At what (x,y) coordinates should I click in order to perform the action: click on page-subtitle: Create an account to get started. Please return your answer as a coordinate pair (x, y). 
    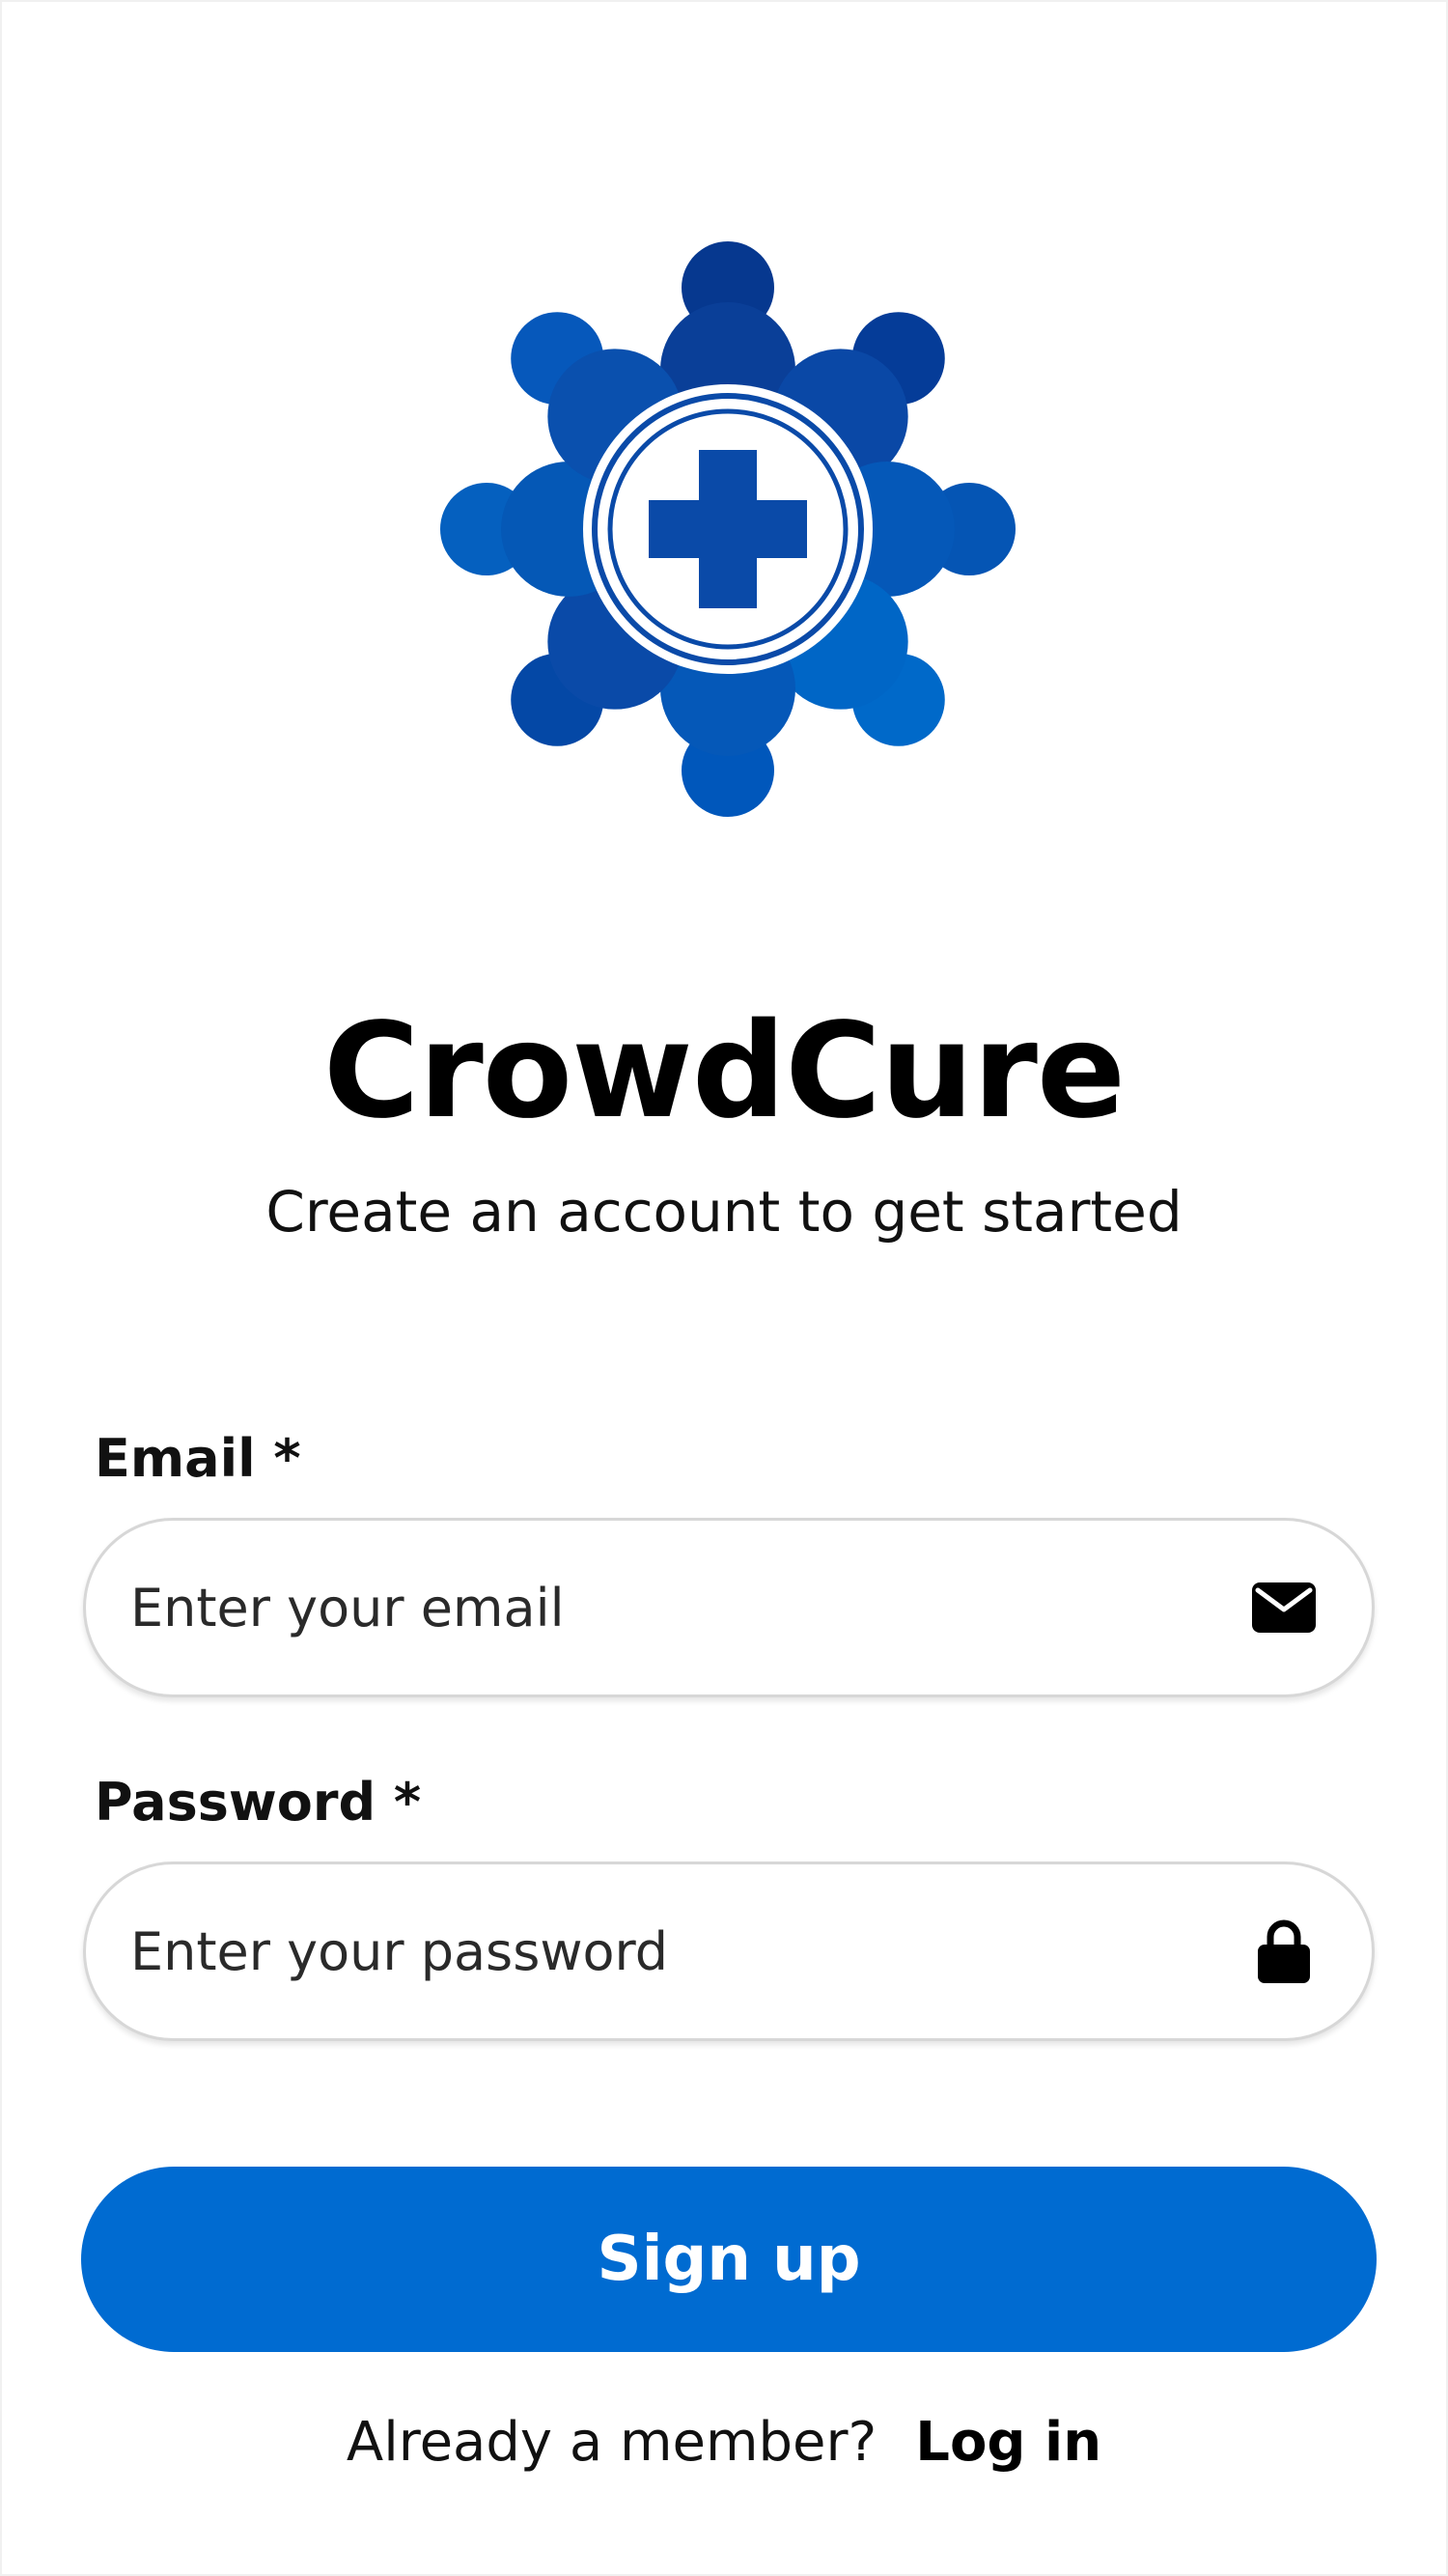
    Looking at the image, I should click on (724, 1212).